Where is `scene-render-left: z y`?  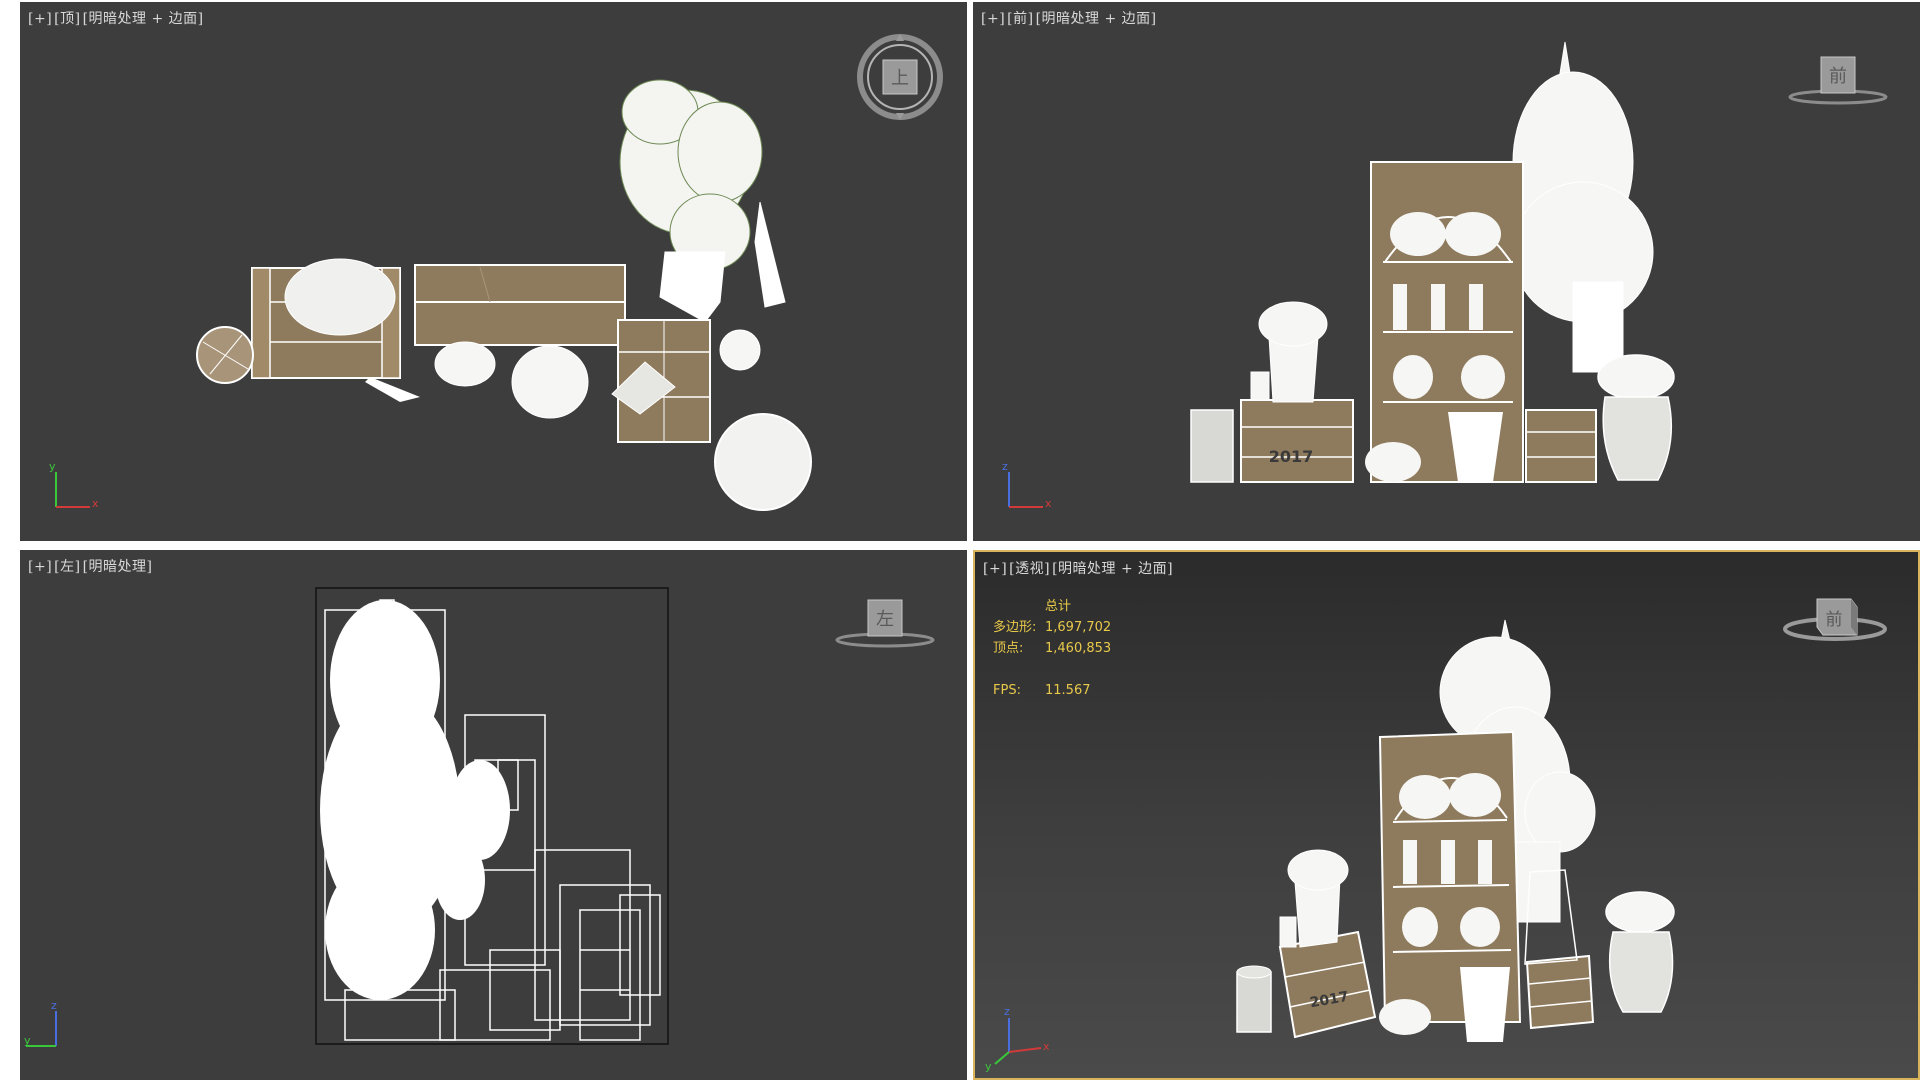
scene-render-left: z y is located at coordinates (346, 817).